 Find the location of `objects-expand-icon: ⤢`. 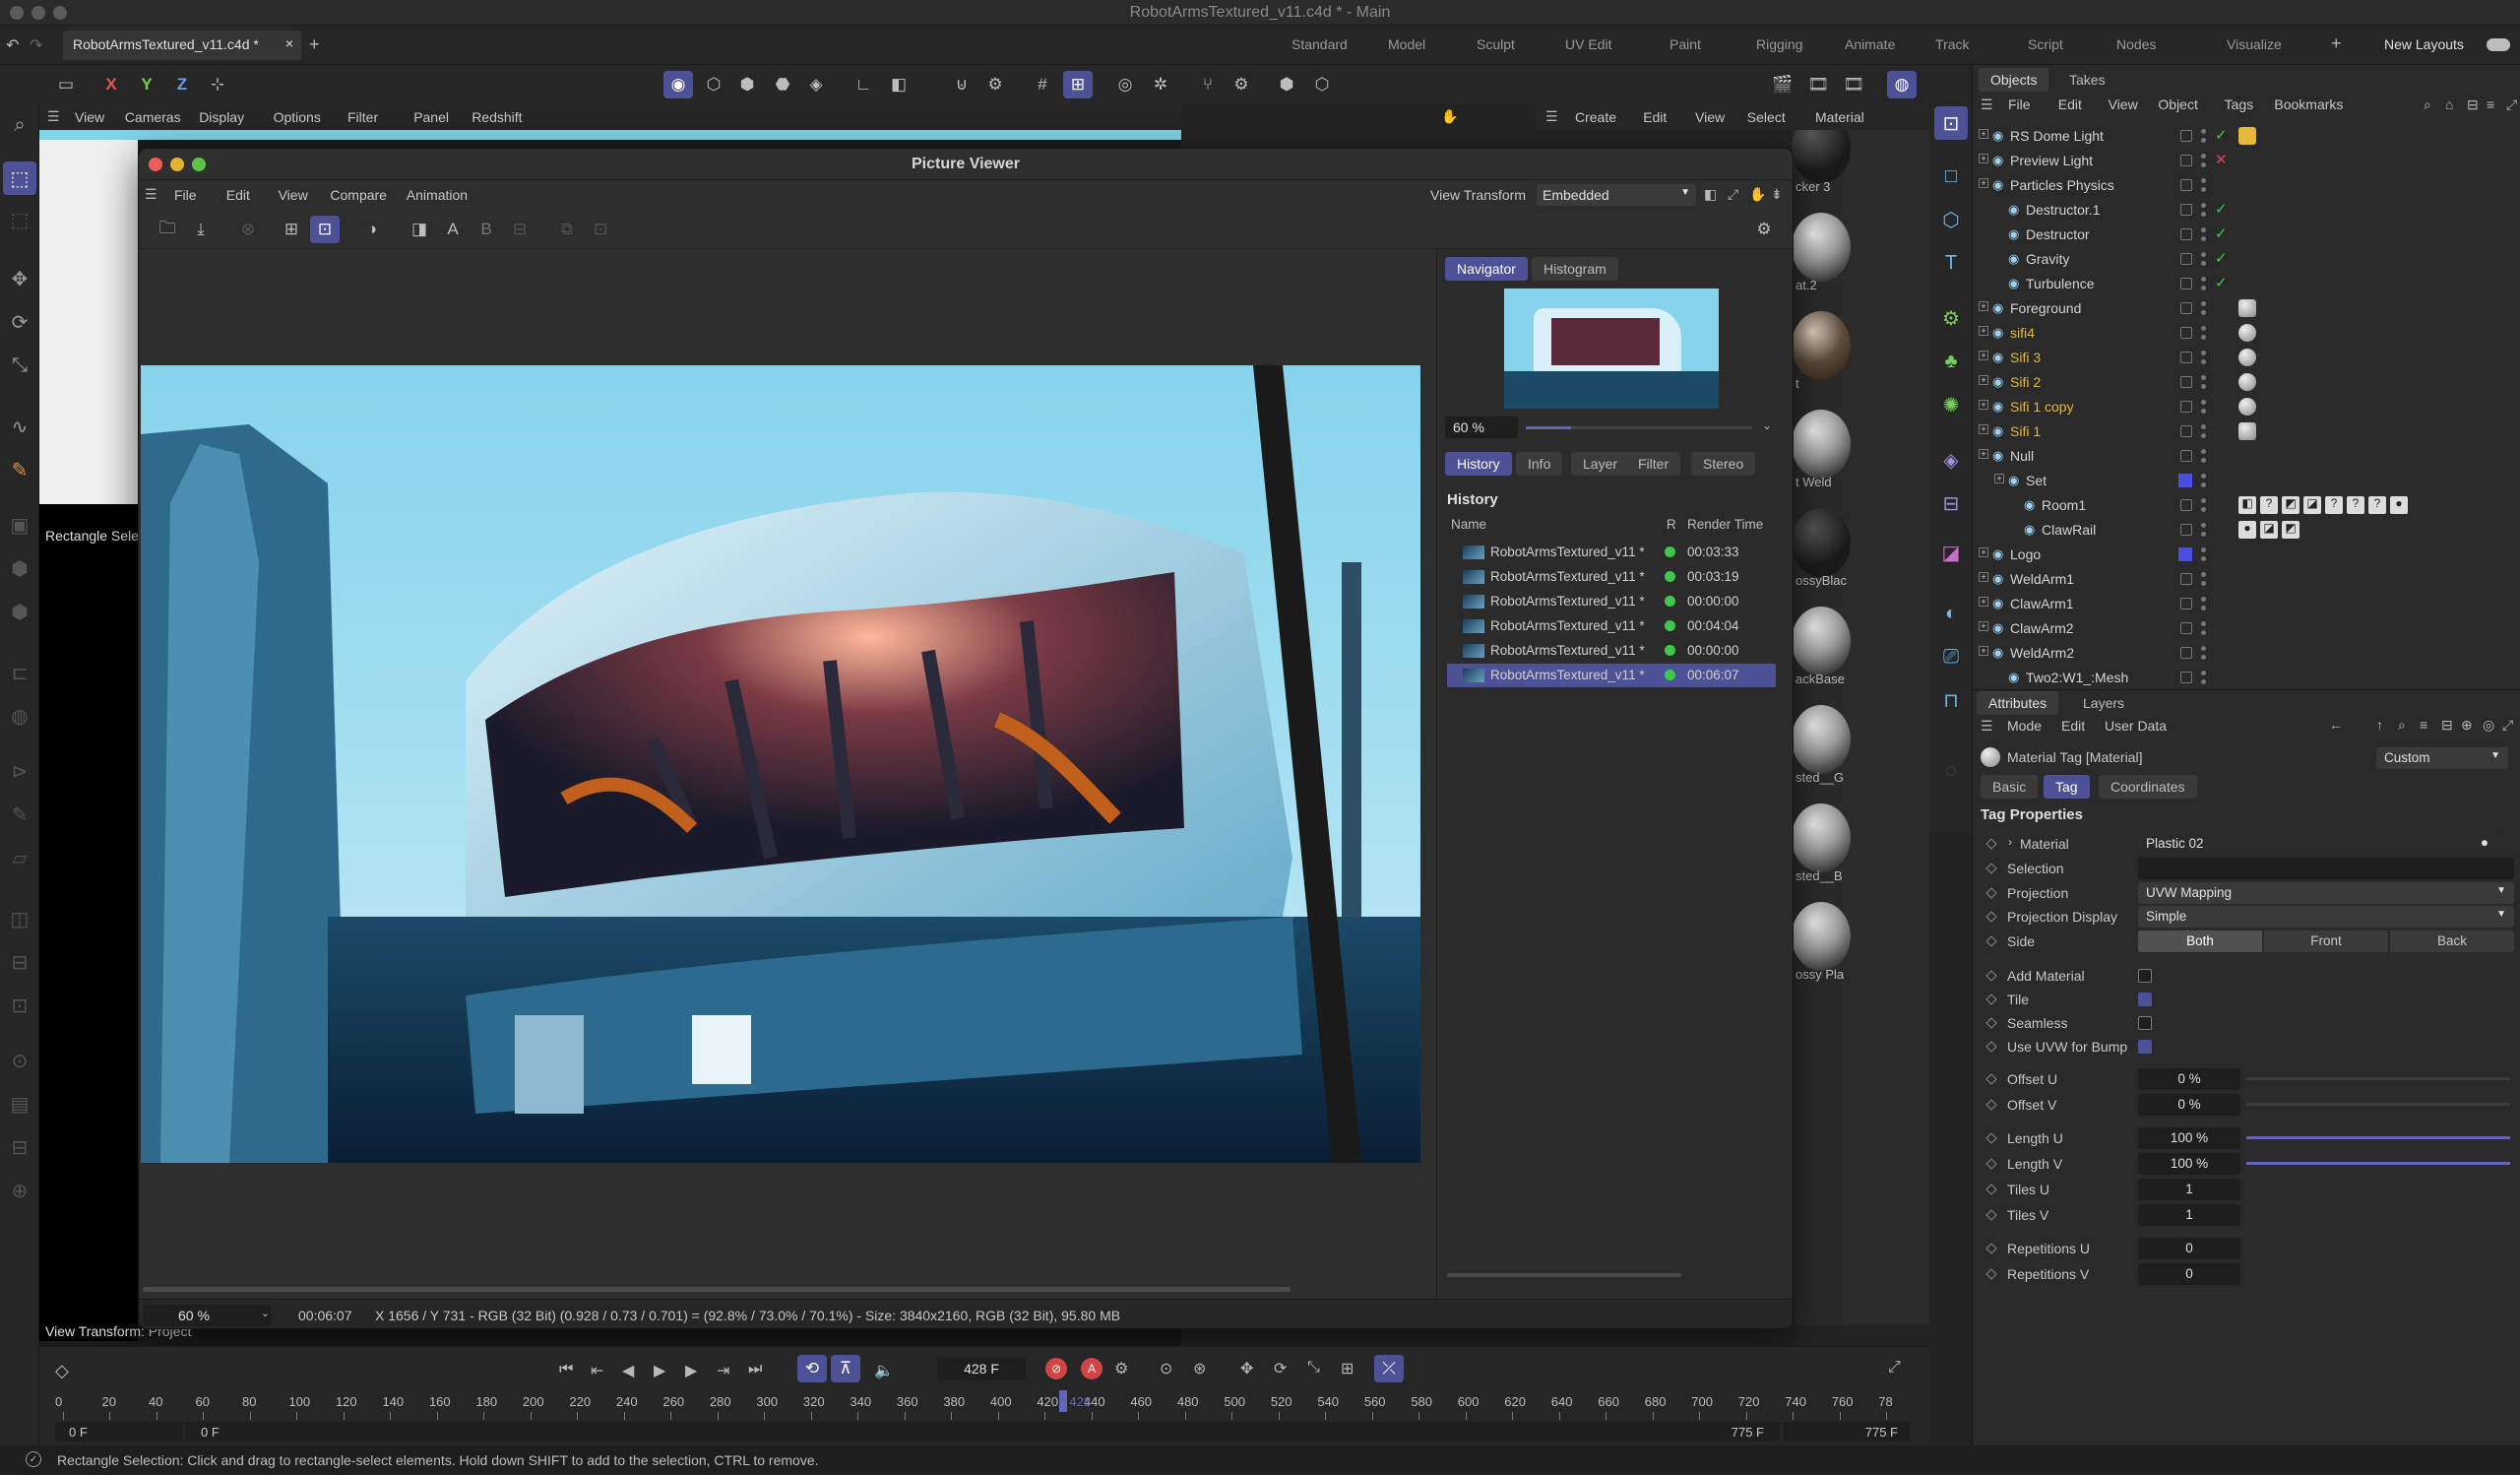

objects-expand-icon: ⤢ is located at coordinates (2511, 104).